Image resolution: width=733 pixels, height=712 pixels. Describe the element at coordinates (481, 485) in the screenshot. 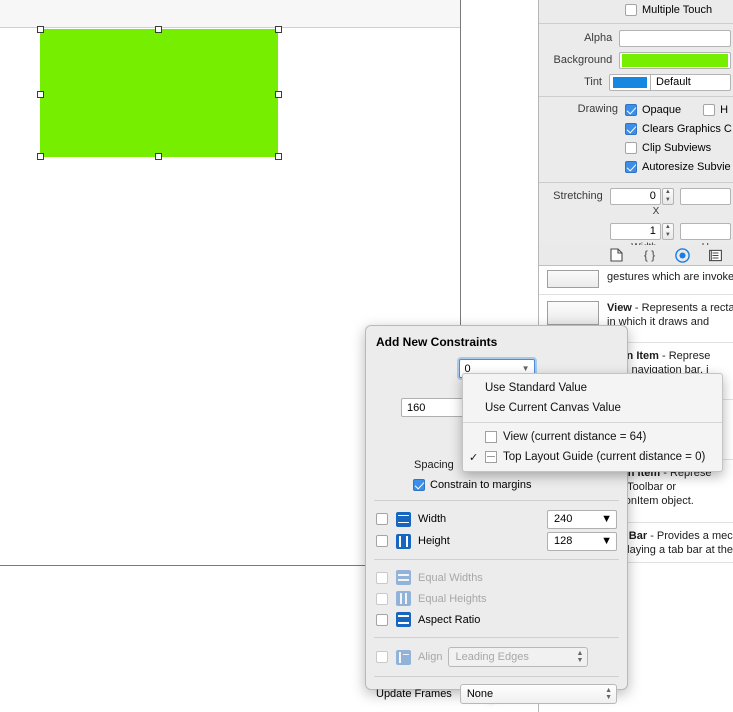

I see `constrain-to-margins-label: Constrain to margins` at that location.